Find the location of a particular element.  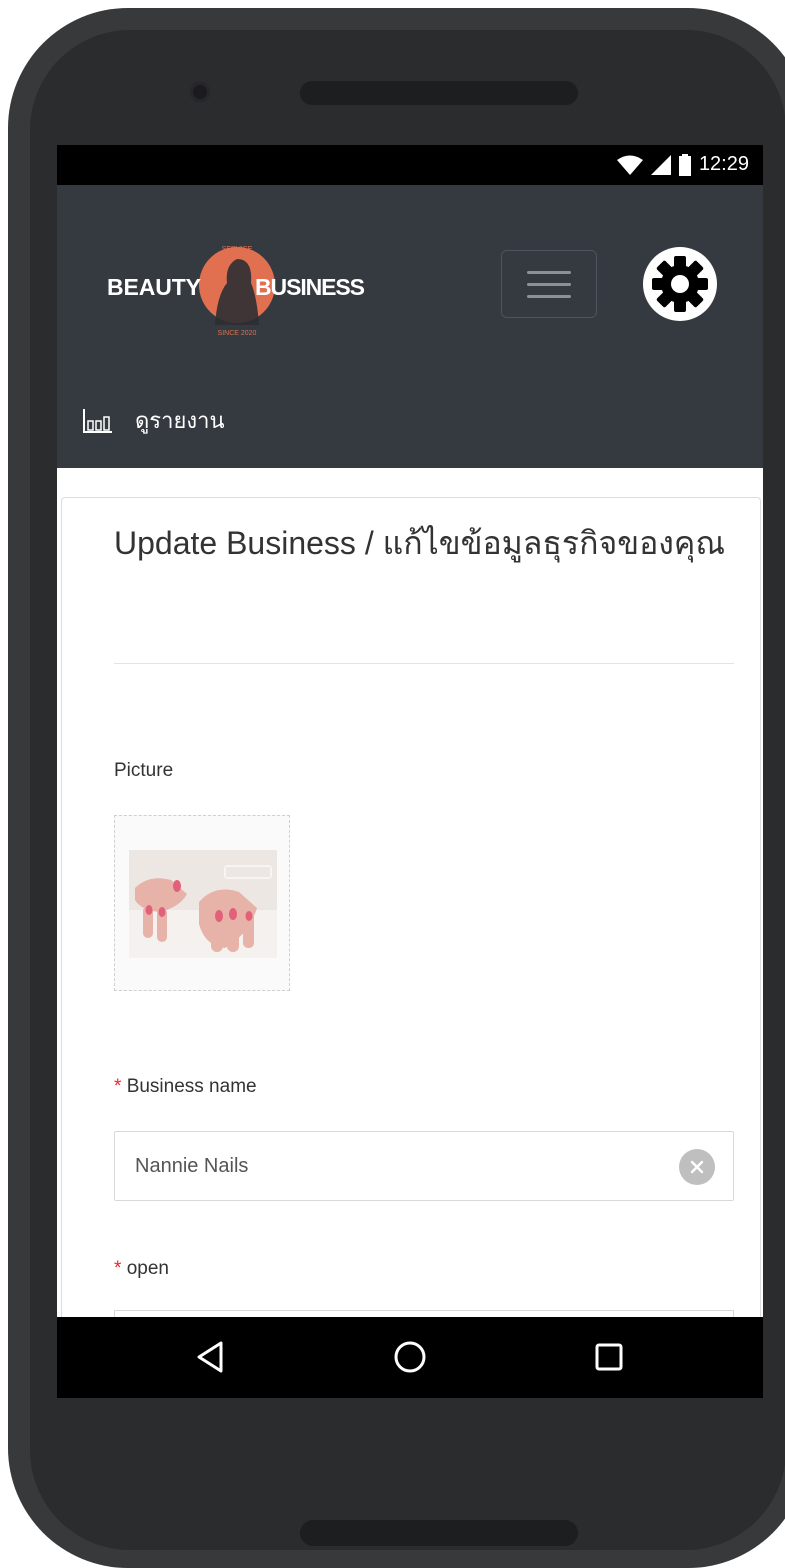

front-camera is located at coordinates (200, 92).